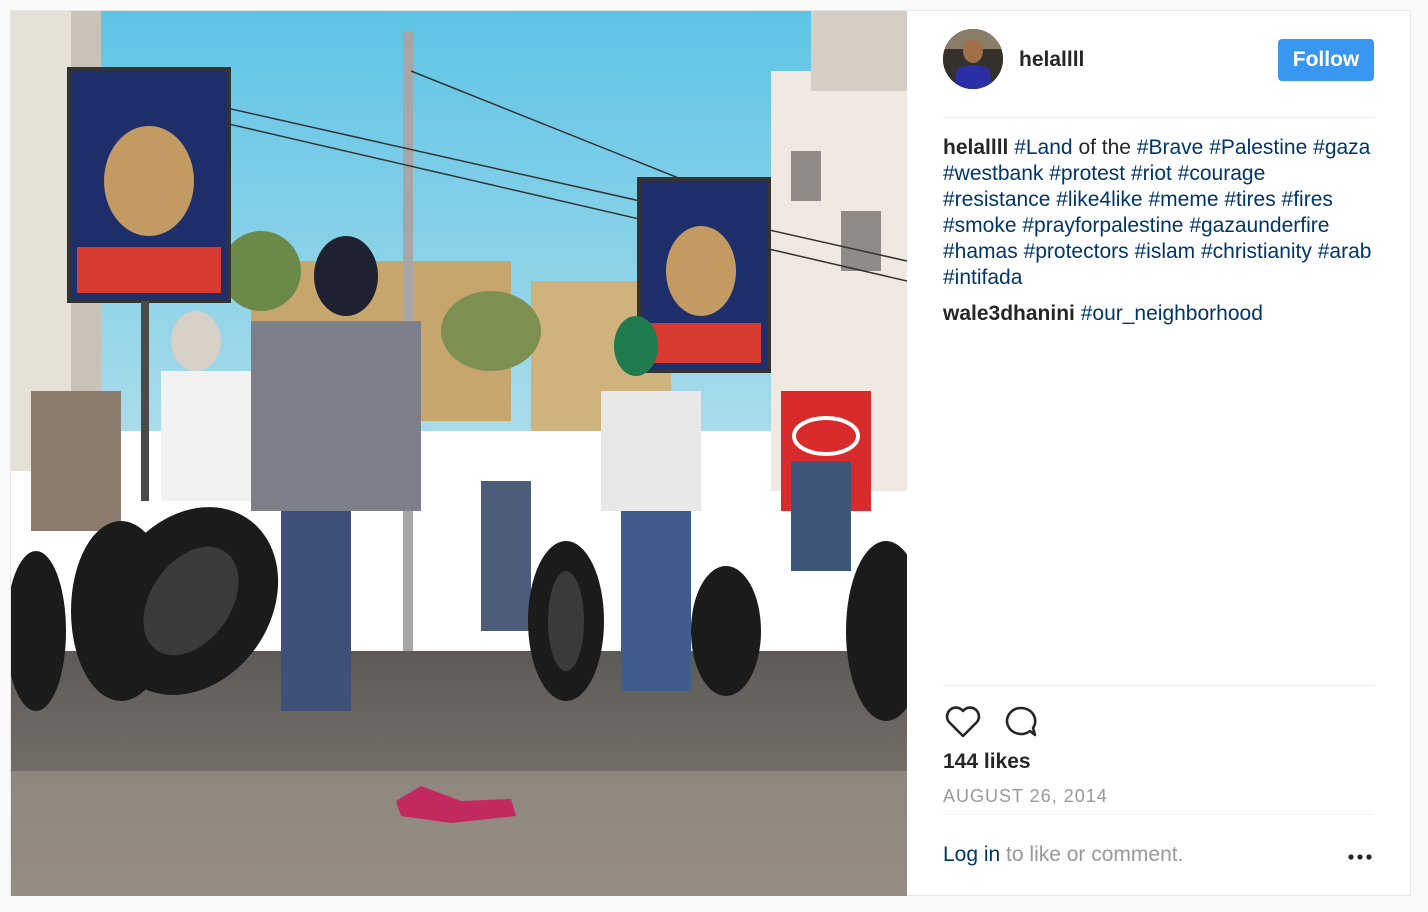 This screenshot has height=912, width=1428. I want to click on hashtag-link: #Land, so click(1043, 147).